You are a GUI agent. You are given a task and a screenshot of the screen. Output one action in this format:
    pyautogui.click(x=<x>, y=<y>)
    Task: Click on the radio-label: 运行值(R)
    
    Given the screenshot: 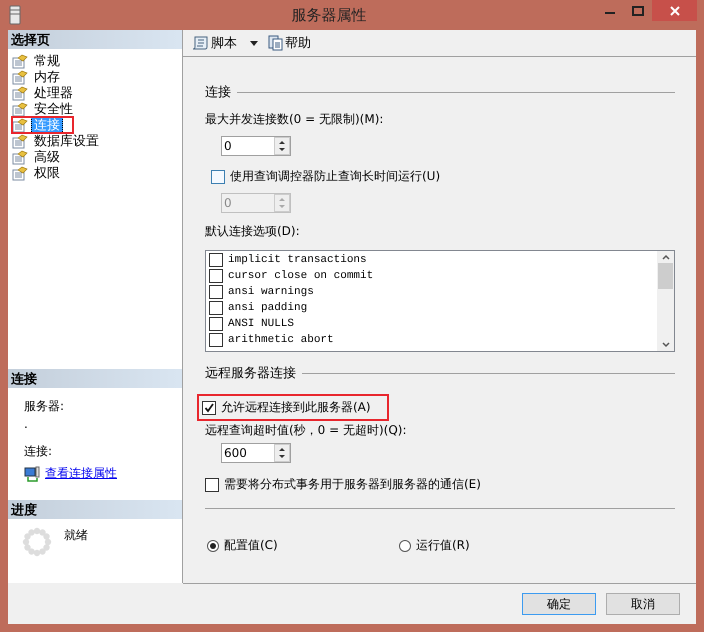 What is the action you would take?
    pyautogui.click(x=443, y=545)
    